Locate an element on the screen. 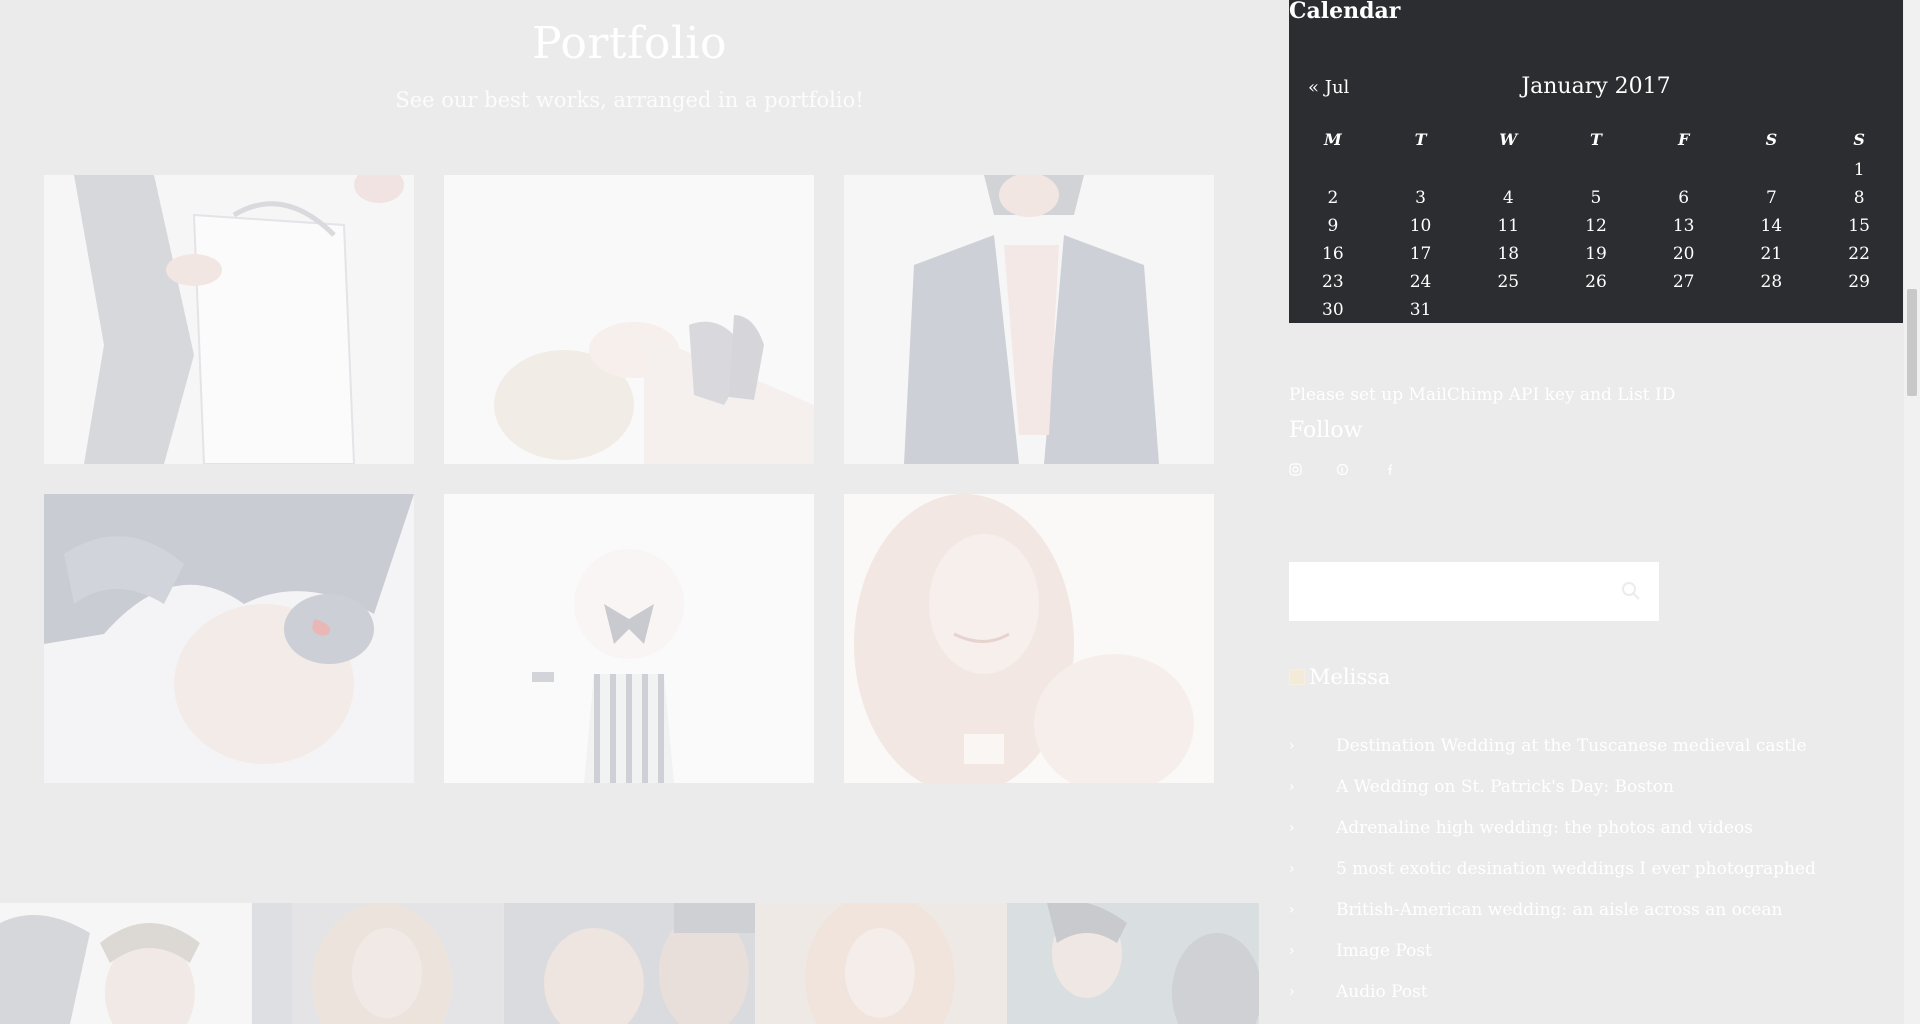 The width and height of the screenshot is (1920, 1024). bag-photo is located at coordinates (229, 319).